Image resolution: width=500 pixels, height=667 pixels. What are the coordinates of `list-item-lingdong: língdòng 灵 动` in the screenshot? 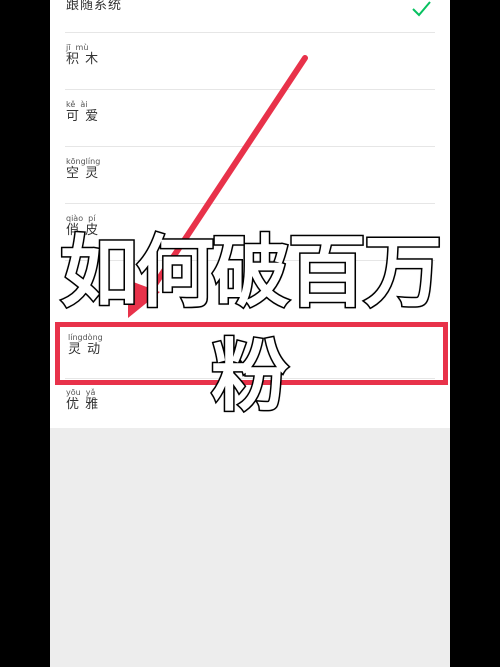 It's located at (250, 350).